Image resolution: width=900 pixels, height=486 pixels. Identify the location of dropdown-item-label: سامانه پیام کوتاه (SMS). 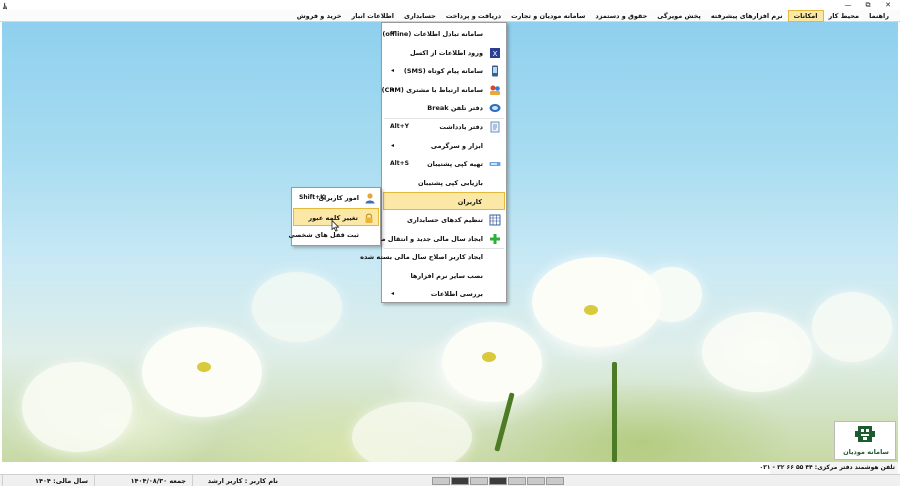
(443, 71).